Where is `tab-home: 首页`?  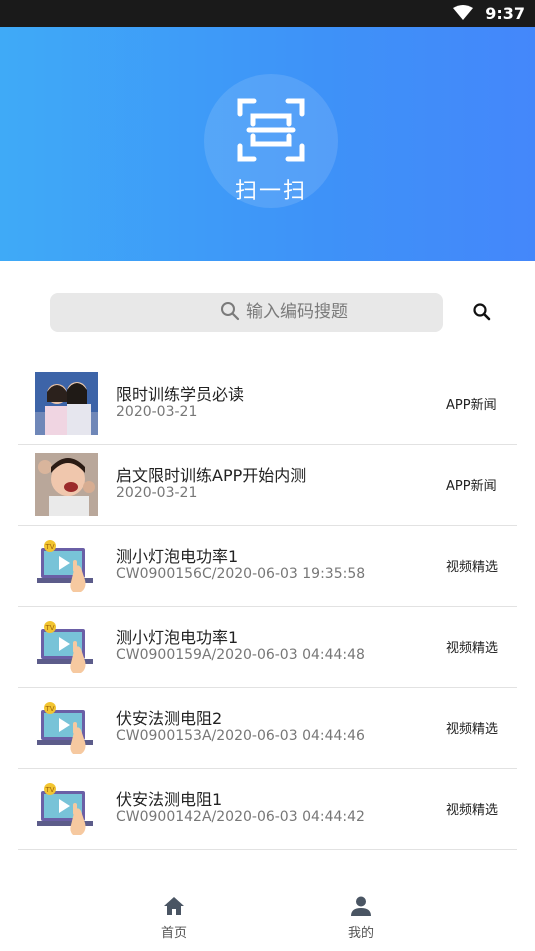
tab-home: 首页 is located at coordinates (174, 918).